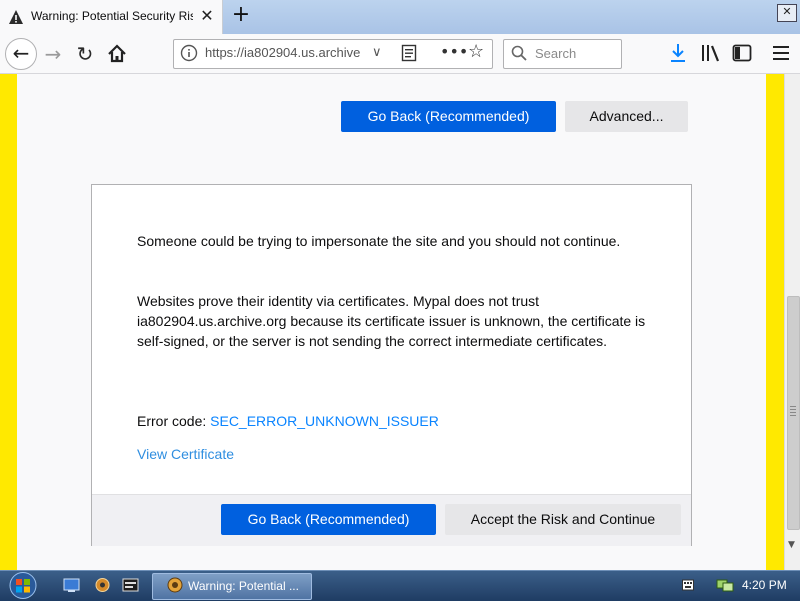  What do you see at coordinates (8, 322) in the screenshot?
I see `warning-border-left` at bounding box center [8, 322].